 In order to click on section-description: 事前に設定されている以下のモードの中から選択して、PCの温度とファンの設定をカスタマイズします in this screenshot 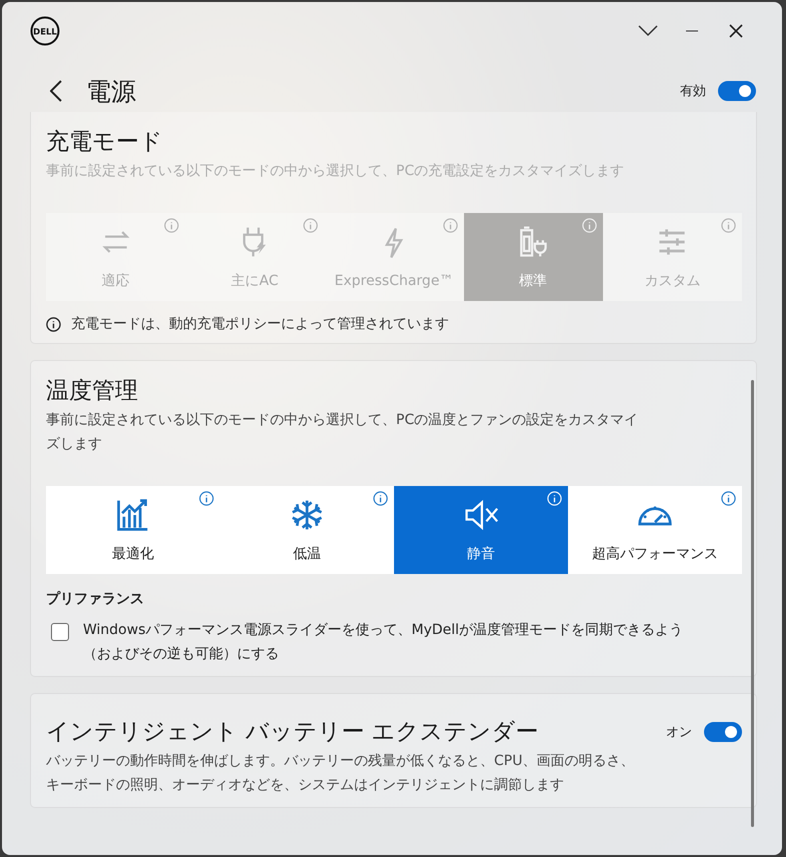, I will do `click(343, 432)`.